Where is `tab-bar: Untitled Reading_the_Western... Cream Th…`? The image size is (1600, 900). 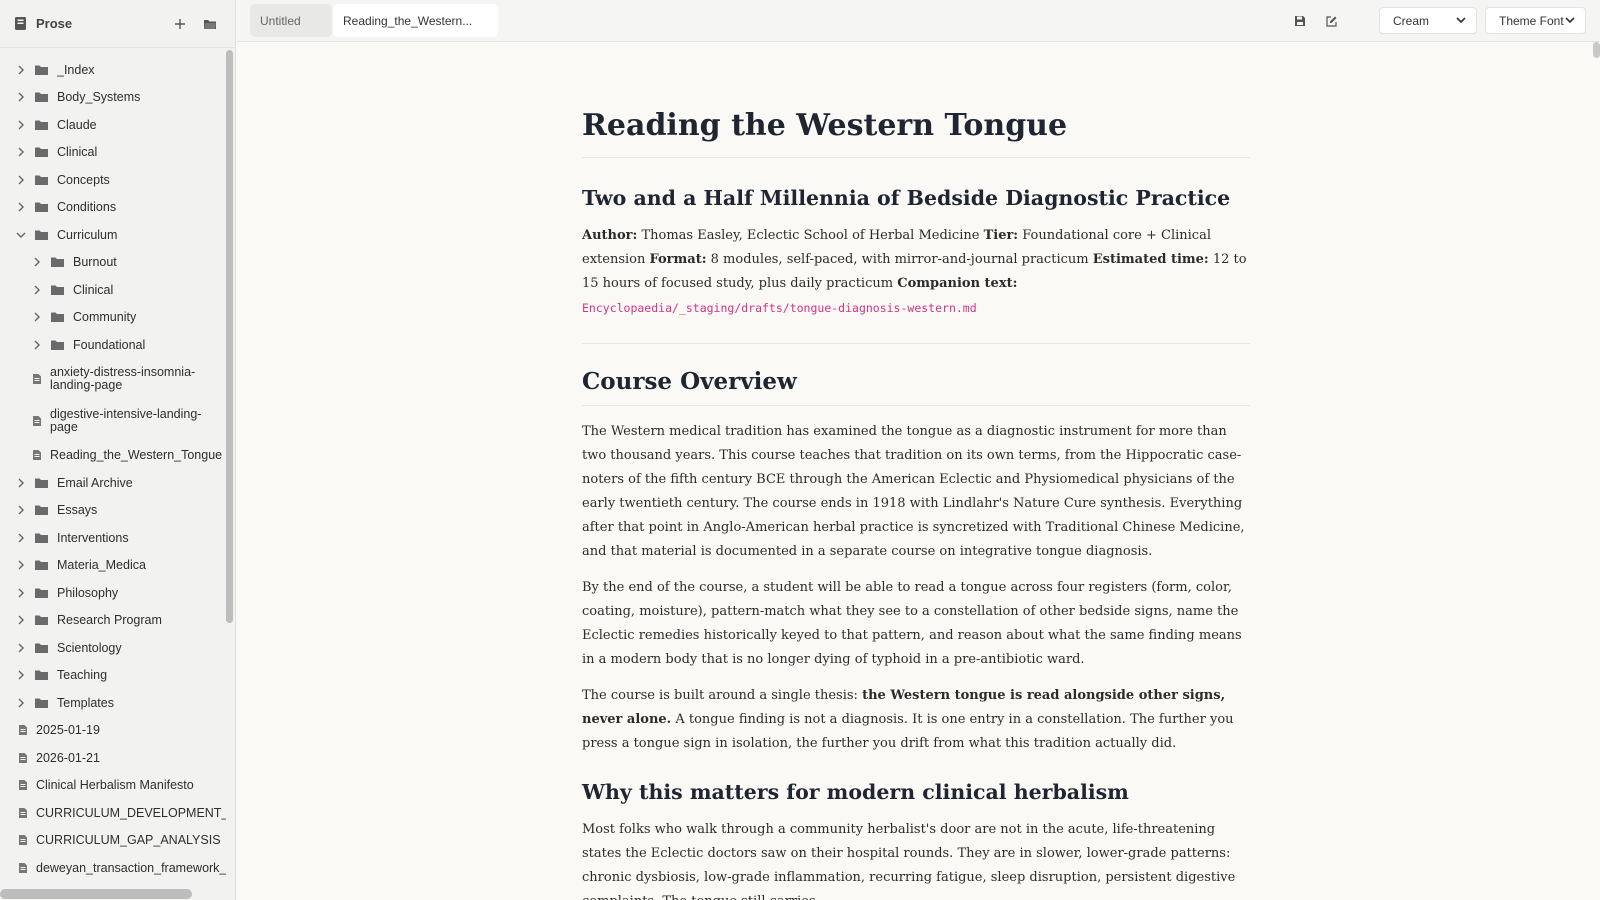 tab-bar: Untitled Reading_the_Western... Cream Th… is located at coordinates (918, 21).